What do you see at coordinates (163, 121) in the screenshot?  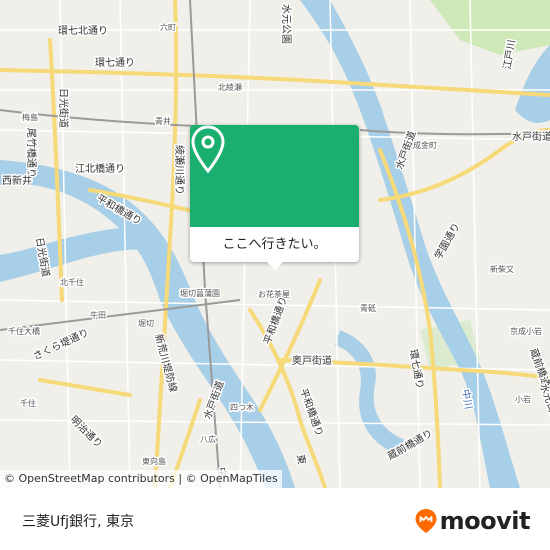 I see `place-label: 青井` at bounding box center [163, 121].